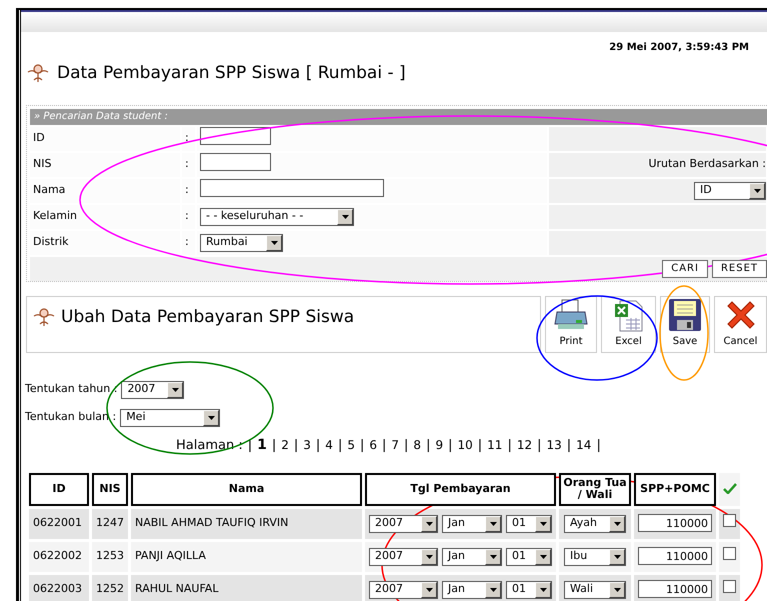 This screenshot has width=767, height=601. I want to click on page-link: 7, so click(395, 445).